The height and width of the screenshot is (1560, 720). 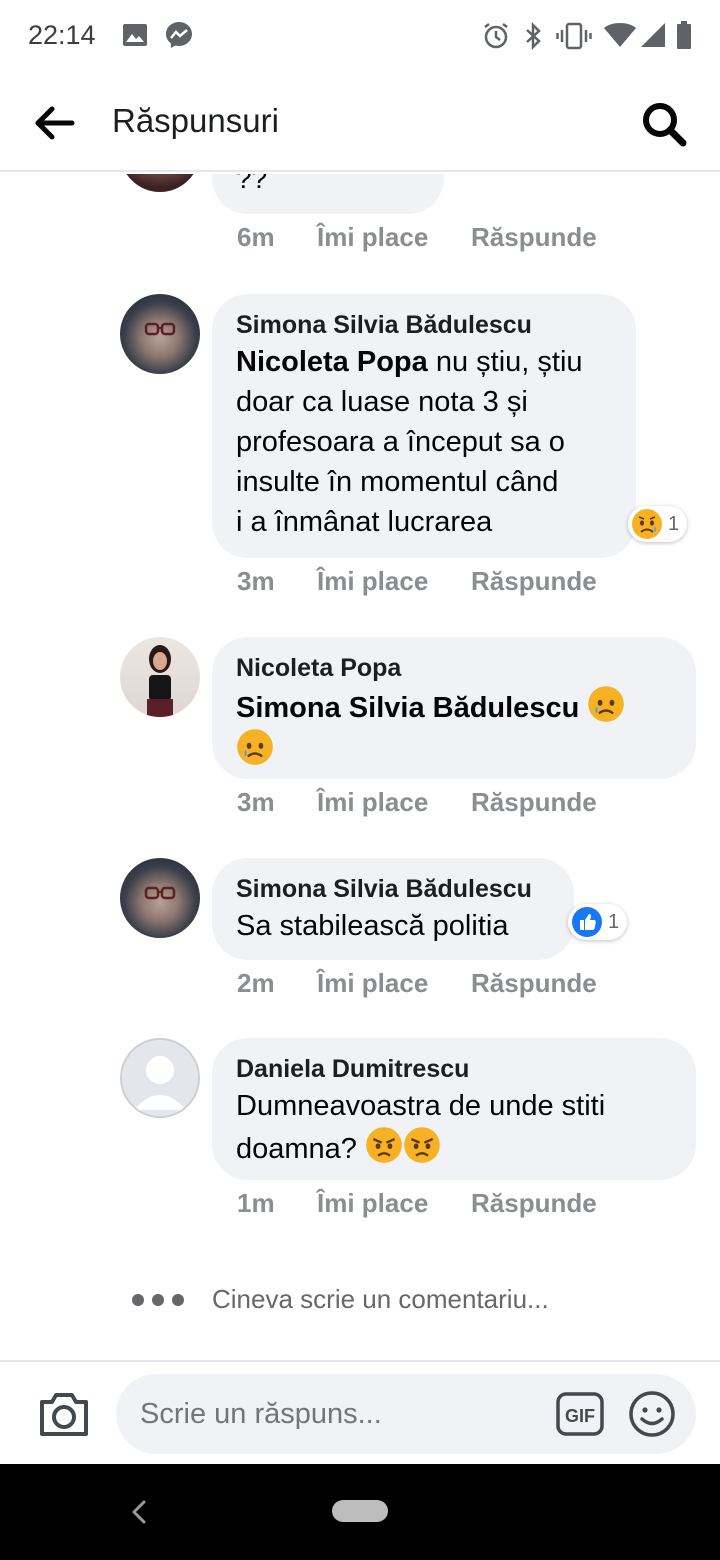 What do you see at coordinates (360, 36) in the screenshot?
I see `status-bar: 22:14` at bounding box center [360, 36].